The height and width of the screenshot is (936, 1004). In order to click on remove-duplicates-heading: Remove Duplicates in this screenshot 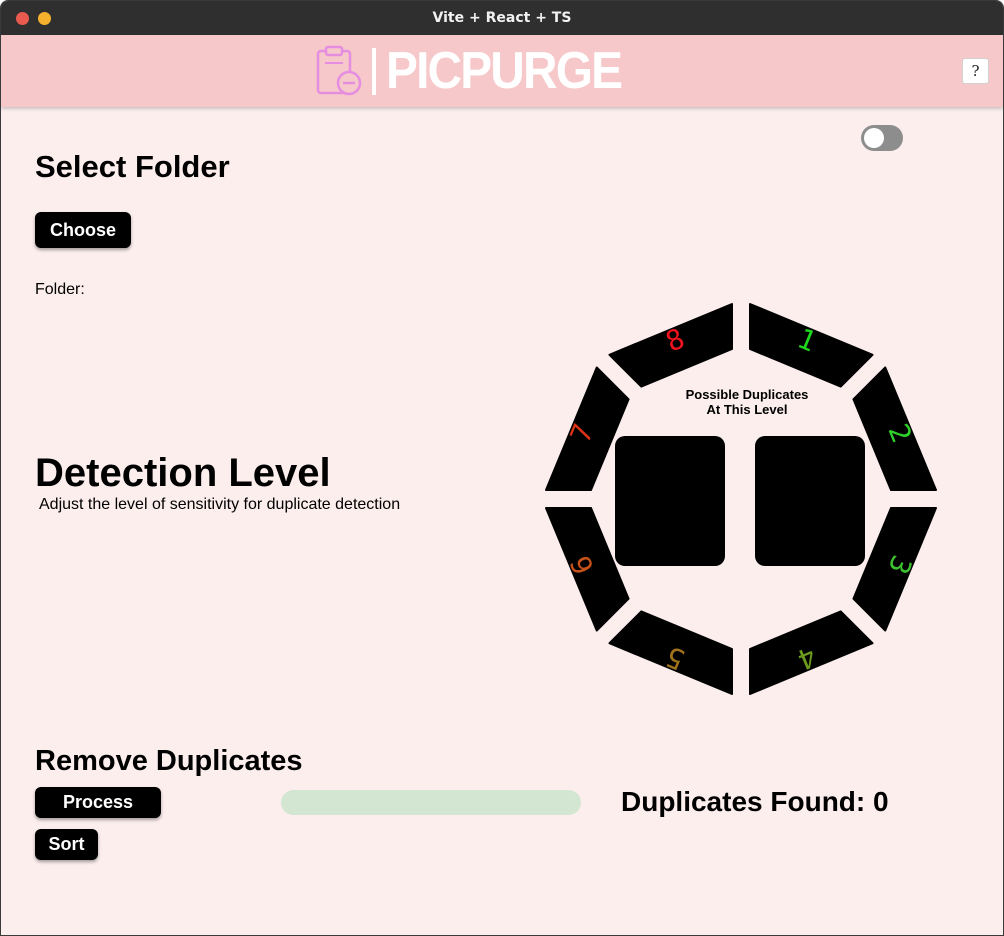, I will do `click(169, 761)`.